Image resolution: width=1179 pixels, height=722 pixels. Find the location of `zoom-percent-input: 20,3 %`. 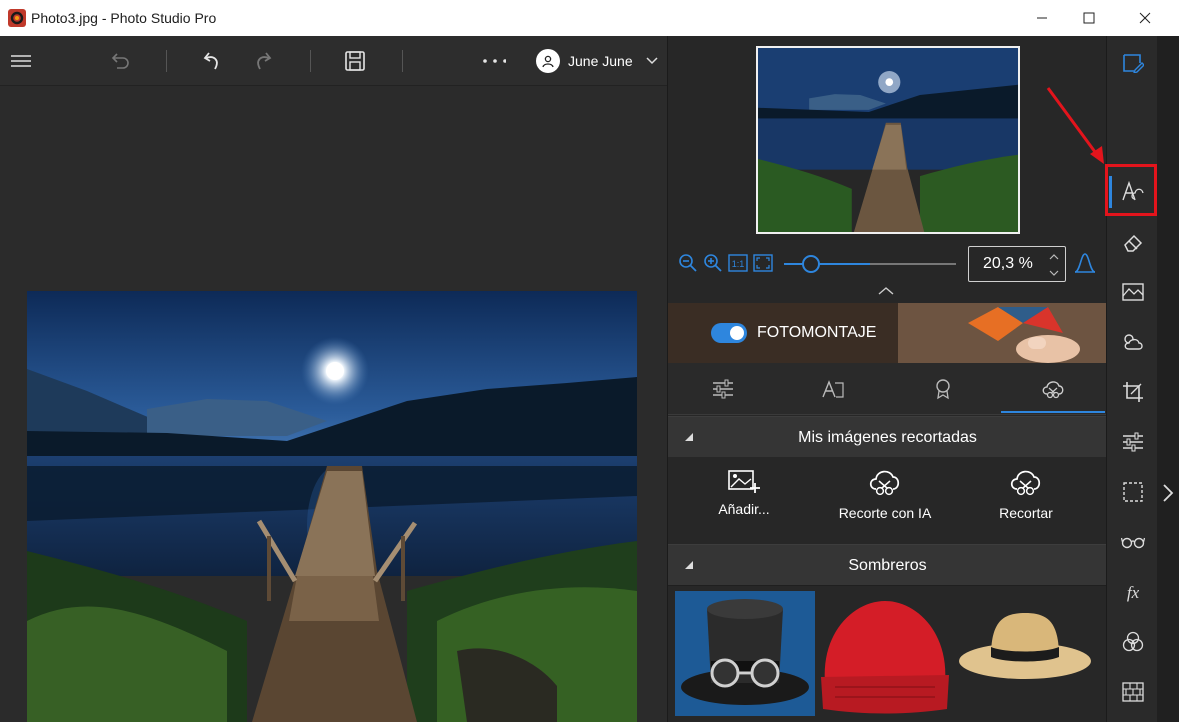

zoom-percent-input: 20,3 % is located at coordinates (1017, 264).